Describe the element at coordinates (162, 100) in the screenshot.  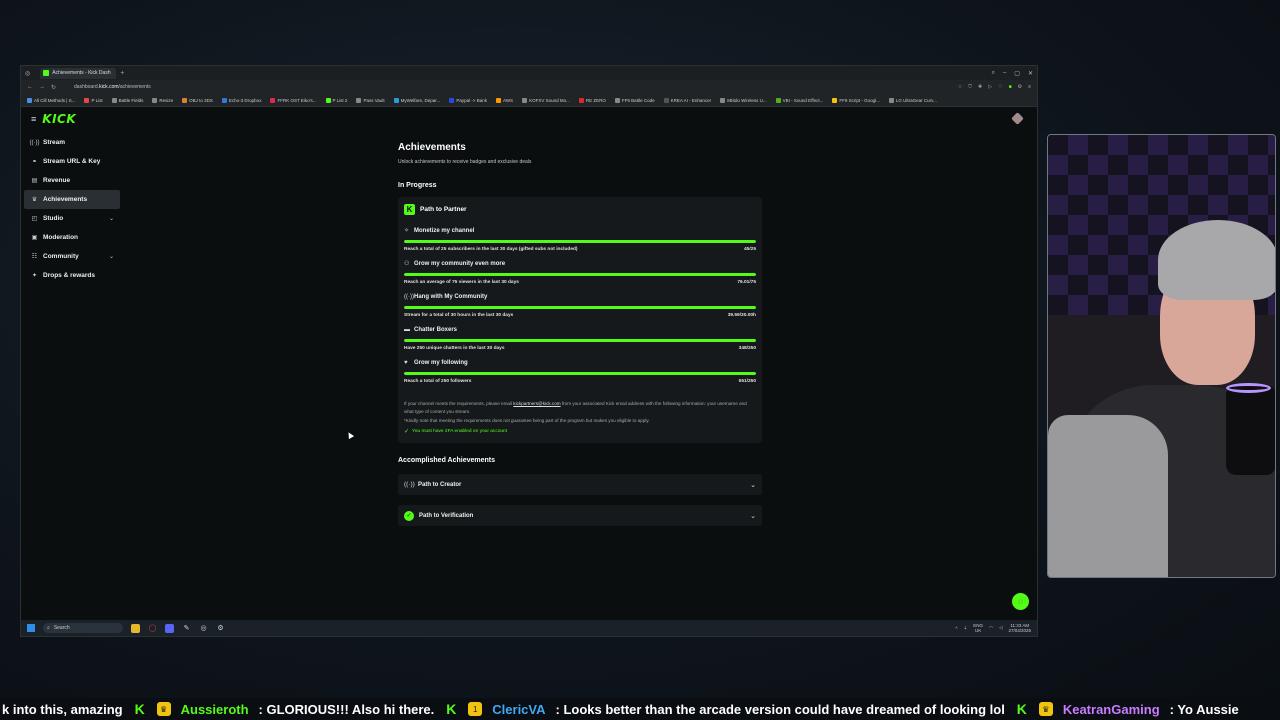
I see `bookmark-item: Resize` at that location.